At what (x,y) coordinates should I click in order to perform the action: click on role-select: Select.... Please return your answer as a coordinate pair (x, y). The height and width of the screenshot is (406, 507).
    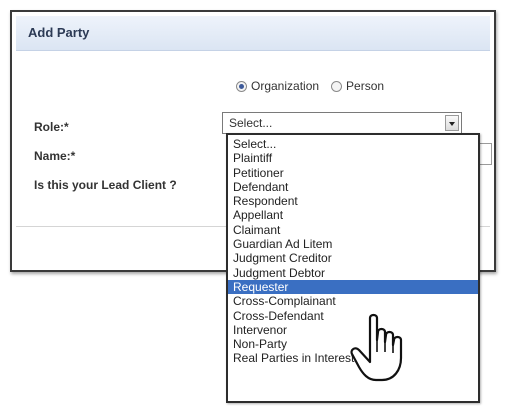
    Looking at the image, I should click on (342, 123).